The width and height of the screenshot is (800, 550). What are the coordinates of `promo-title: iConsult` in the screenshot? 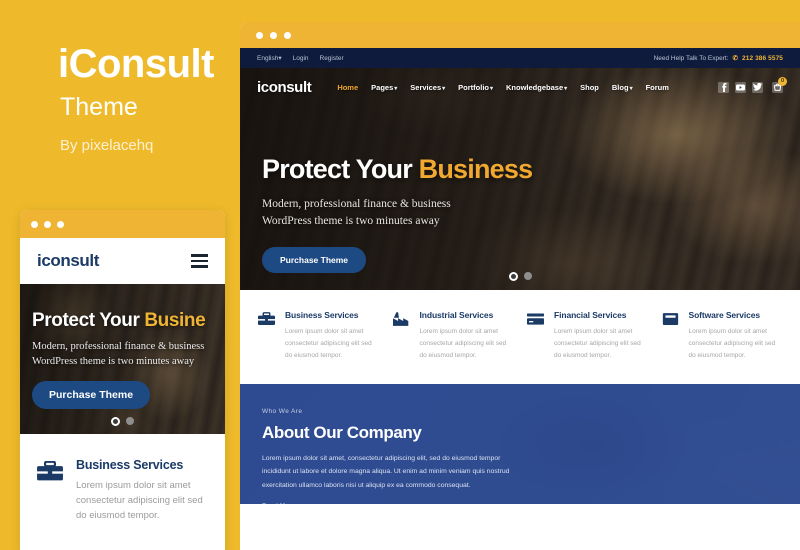 It's located at (136, 64).